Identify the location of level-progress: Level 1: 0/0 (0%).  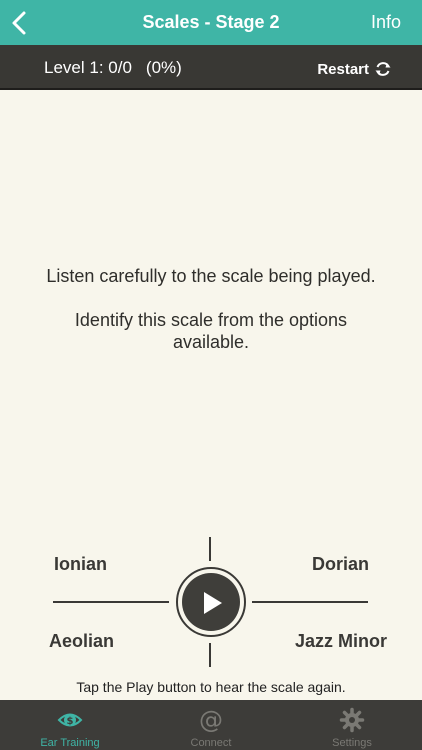
(113, 68).